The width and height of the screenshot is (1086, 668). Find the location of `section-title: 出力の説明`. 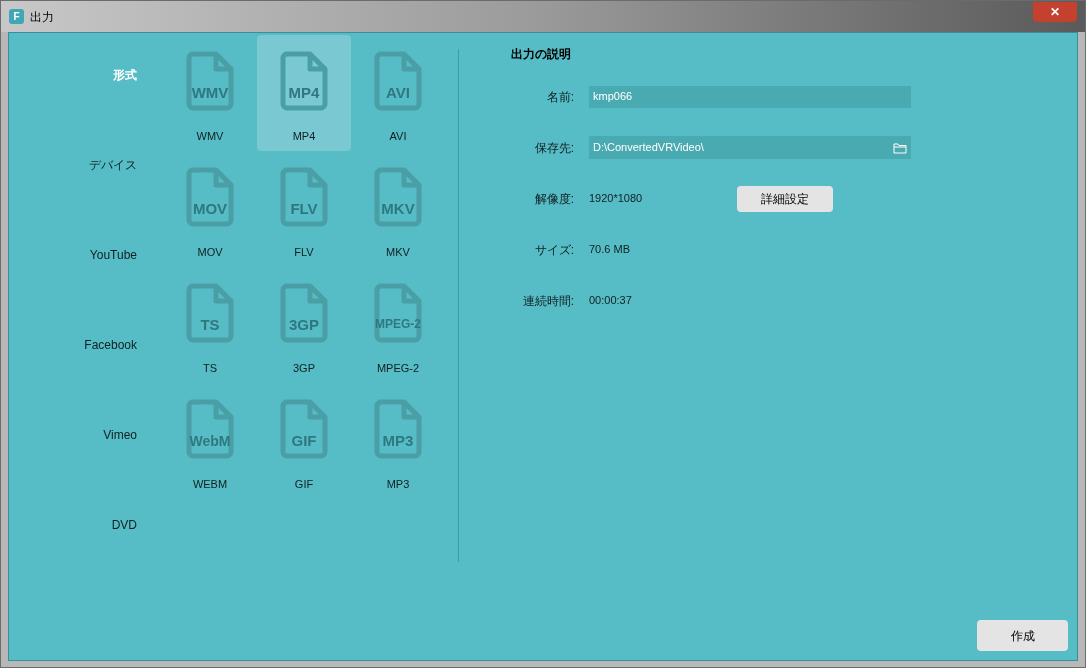

section-title: 出力の説明 is located at coordinates (541, 54).